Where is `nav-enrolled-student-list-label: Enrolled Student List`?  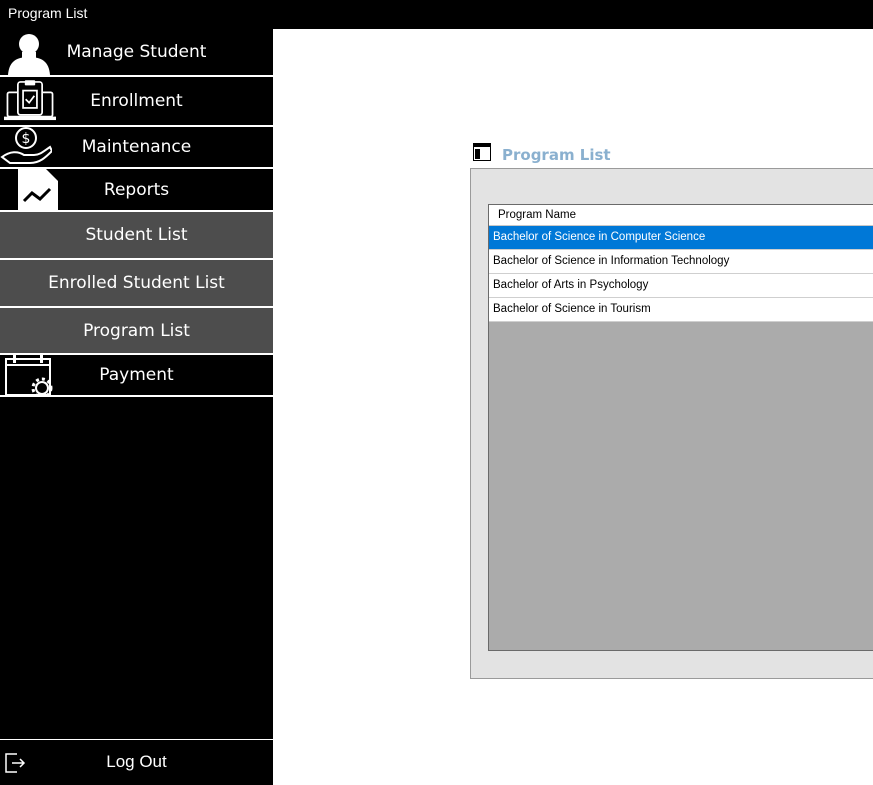
nav-enrolled-student-list-label: Enrolled Student List is located at coordinates (136, 283).